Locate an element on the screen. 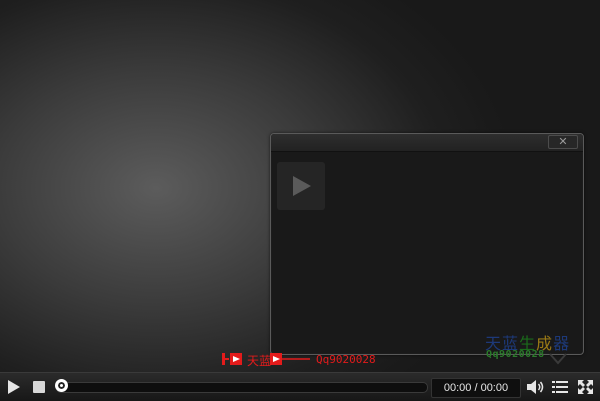  thumbnail-play-button is located at coordinates (301, 186).